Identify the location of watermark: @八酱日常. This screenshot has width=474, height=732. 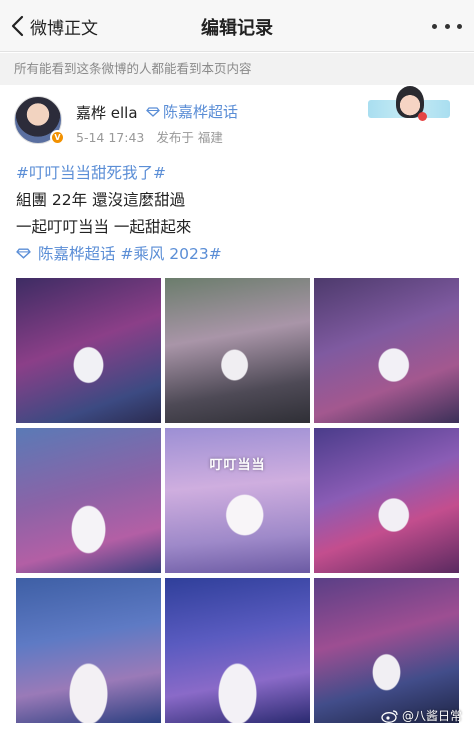
(421, 715).